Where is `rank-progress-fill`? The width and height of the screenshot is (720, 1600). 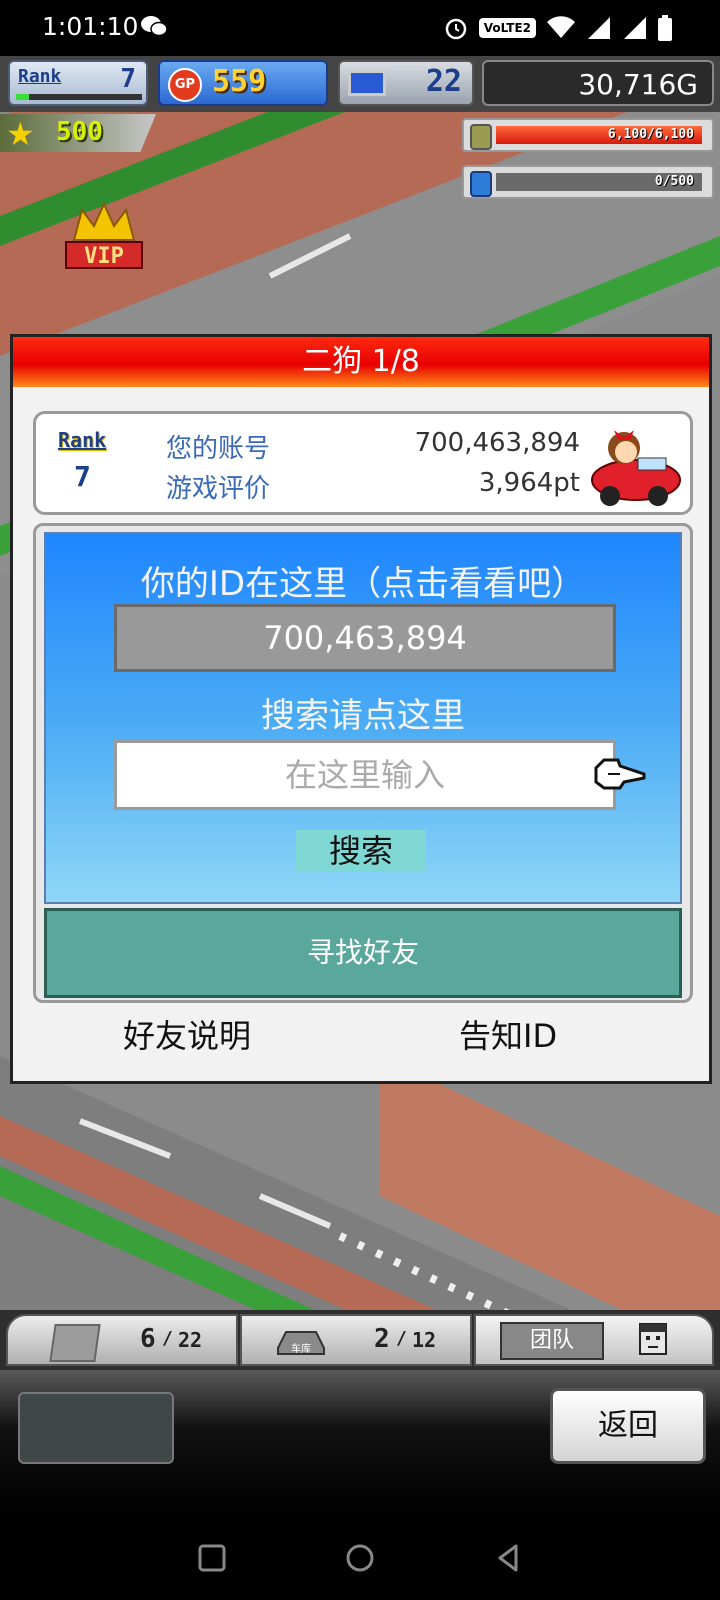 rank-progress-fill is located at coordinates (22, 97).